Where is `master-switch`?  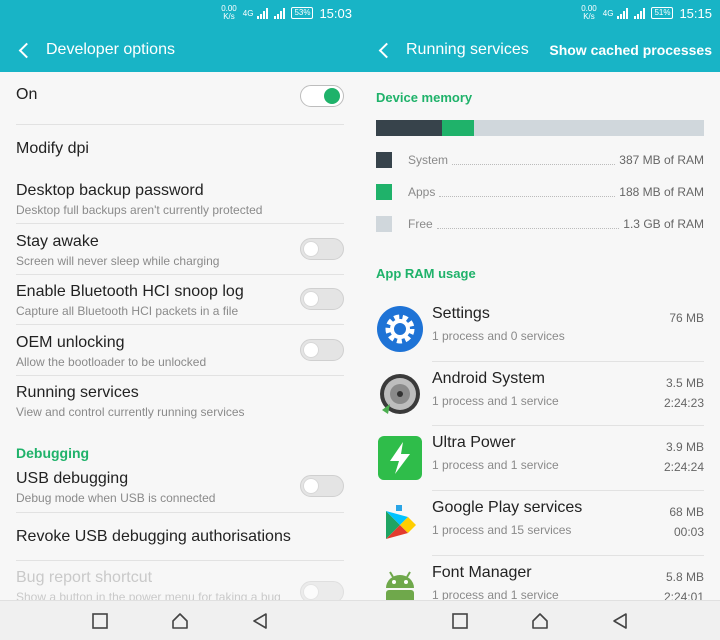
master-switch is located at coordinates (322, 96).